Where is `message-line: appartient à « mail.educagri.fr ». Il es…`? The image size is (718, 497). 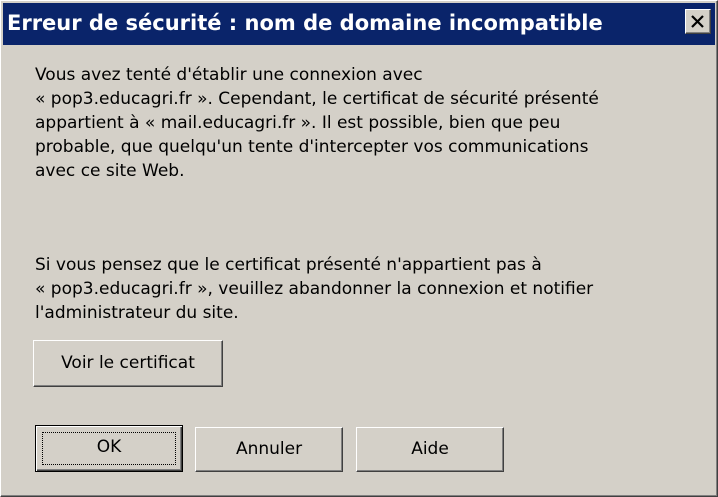 message-line: appartient à « mail.educagri.fr ». Il es… is located at coordinates (298, 123).